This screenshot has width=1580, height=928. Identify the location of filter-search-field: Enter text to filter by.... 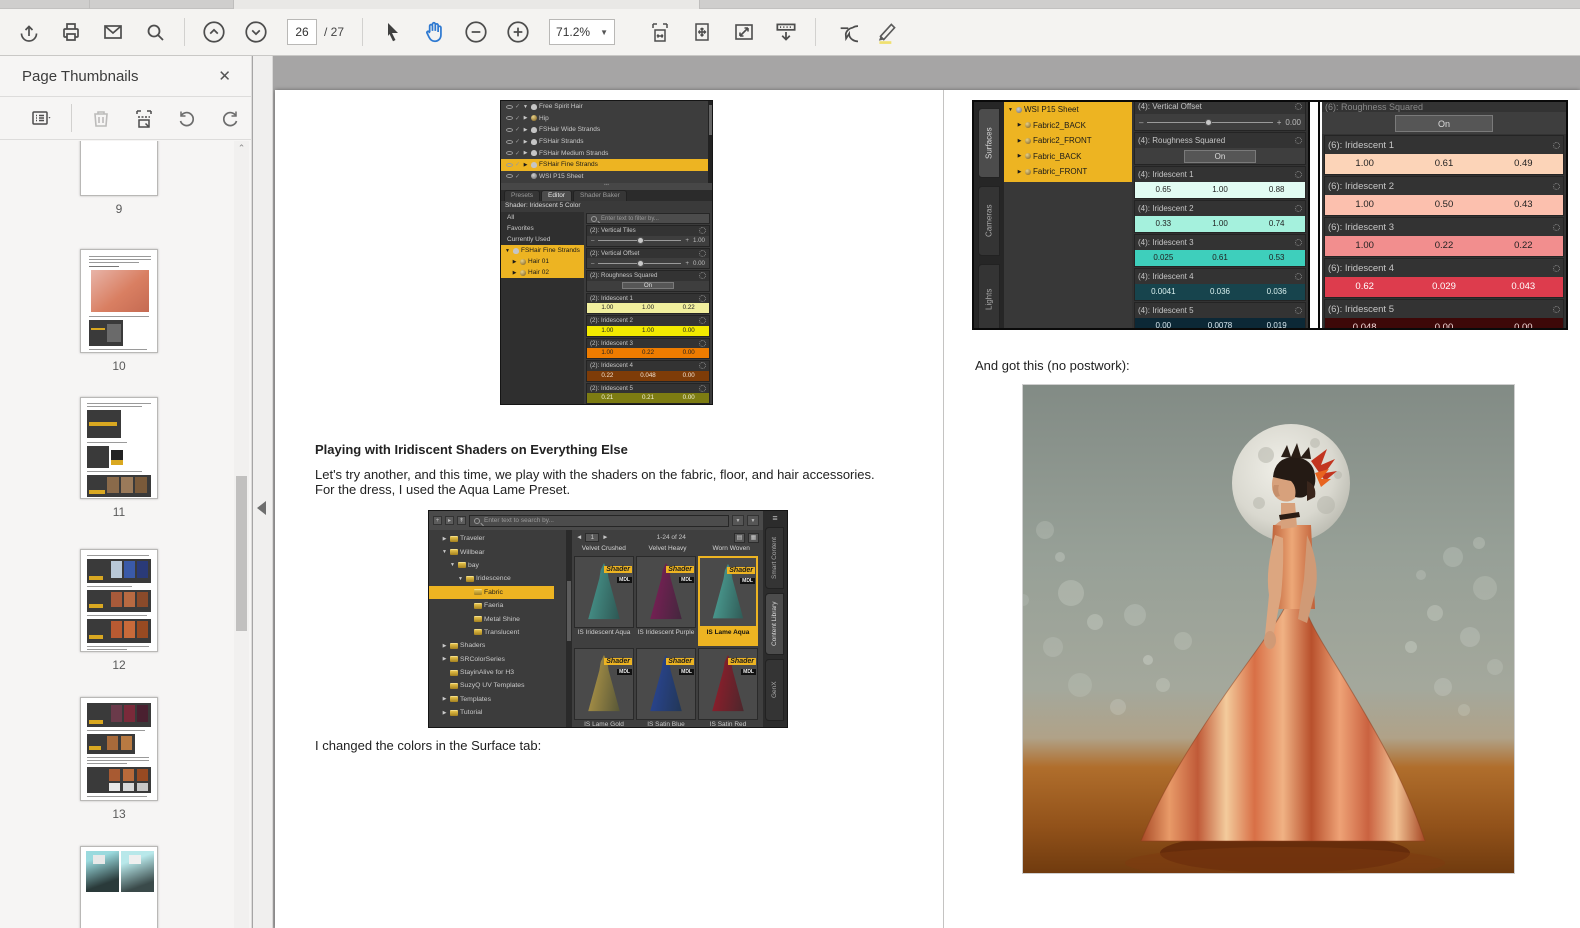
(648, 218).